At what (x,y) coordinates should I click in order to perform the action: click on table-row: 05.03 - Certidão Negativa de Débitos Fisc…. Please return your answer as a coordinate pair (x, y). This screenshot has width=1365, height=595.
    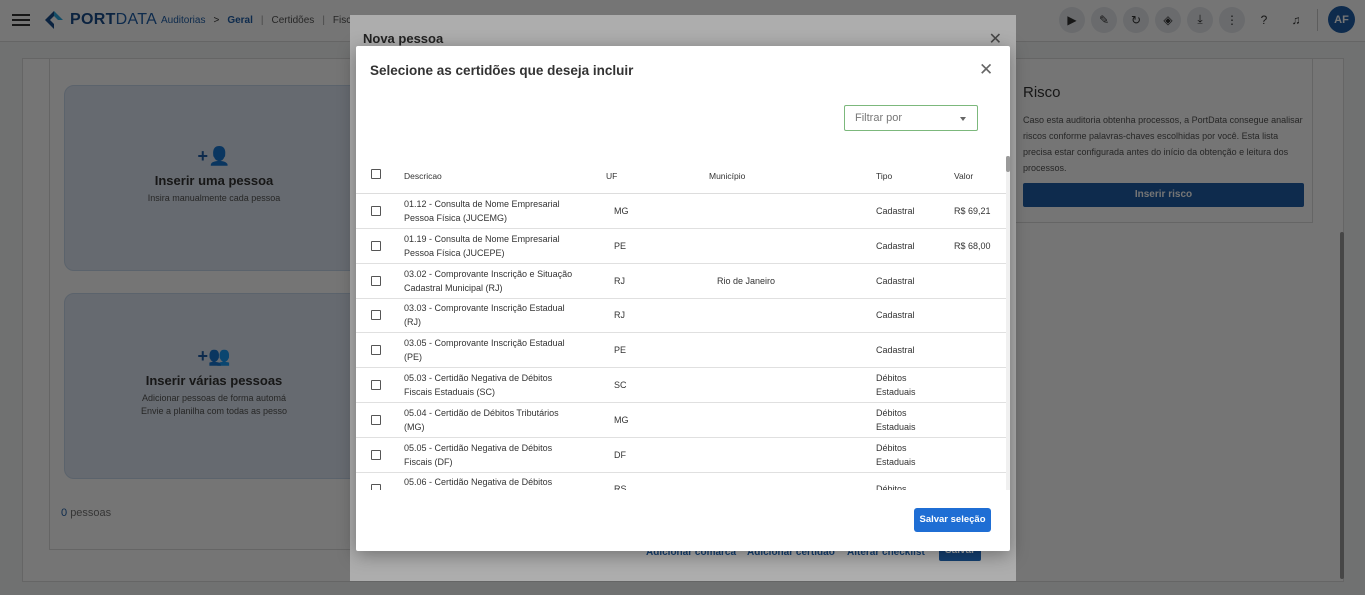
    Looking at the image, I should click on (681, 385).